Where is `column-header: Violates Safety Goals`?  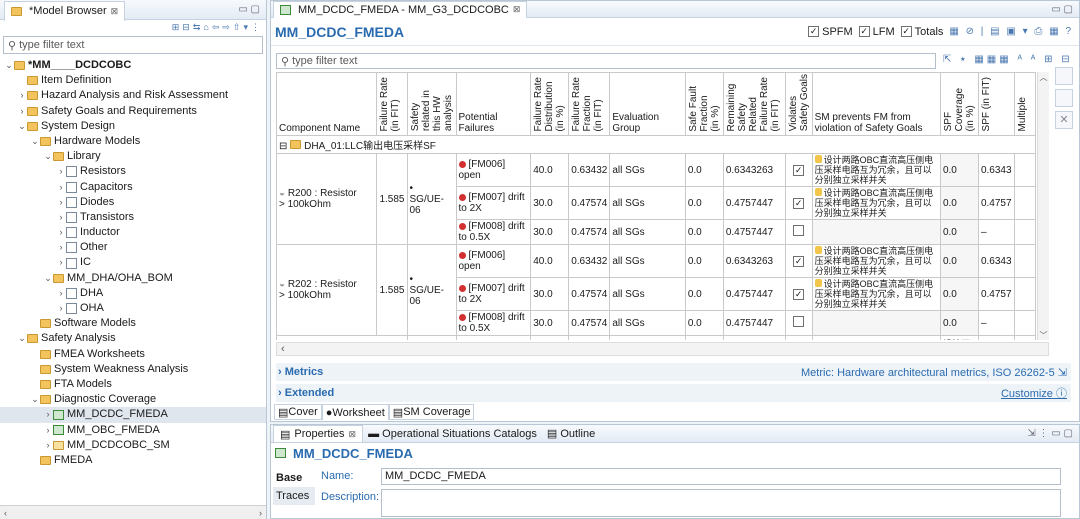 column-header: Violates Safety Goals is located at coordinates (798, 104).